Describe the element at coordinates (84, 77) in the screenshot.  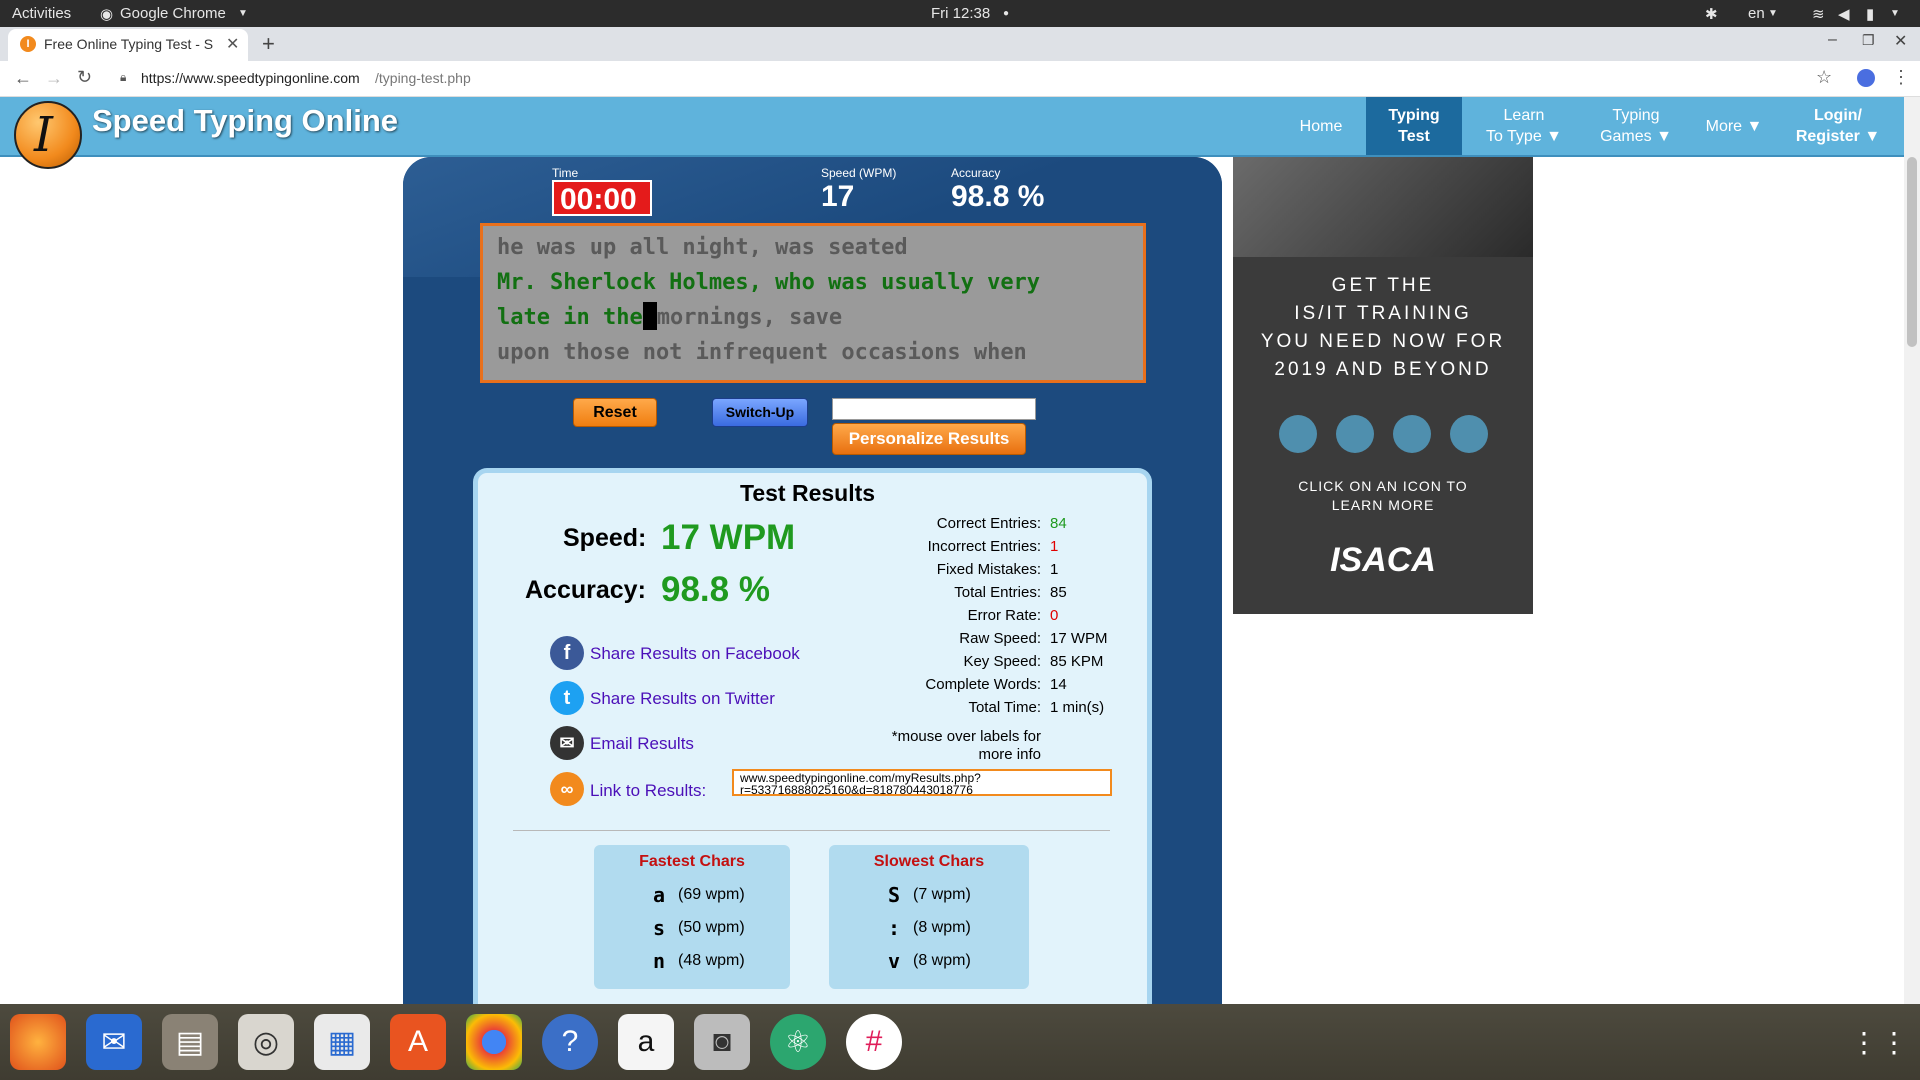
I see `reload-icon: ↻` at that location.